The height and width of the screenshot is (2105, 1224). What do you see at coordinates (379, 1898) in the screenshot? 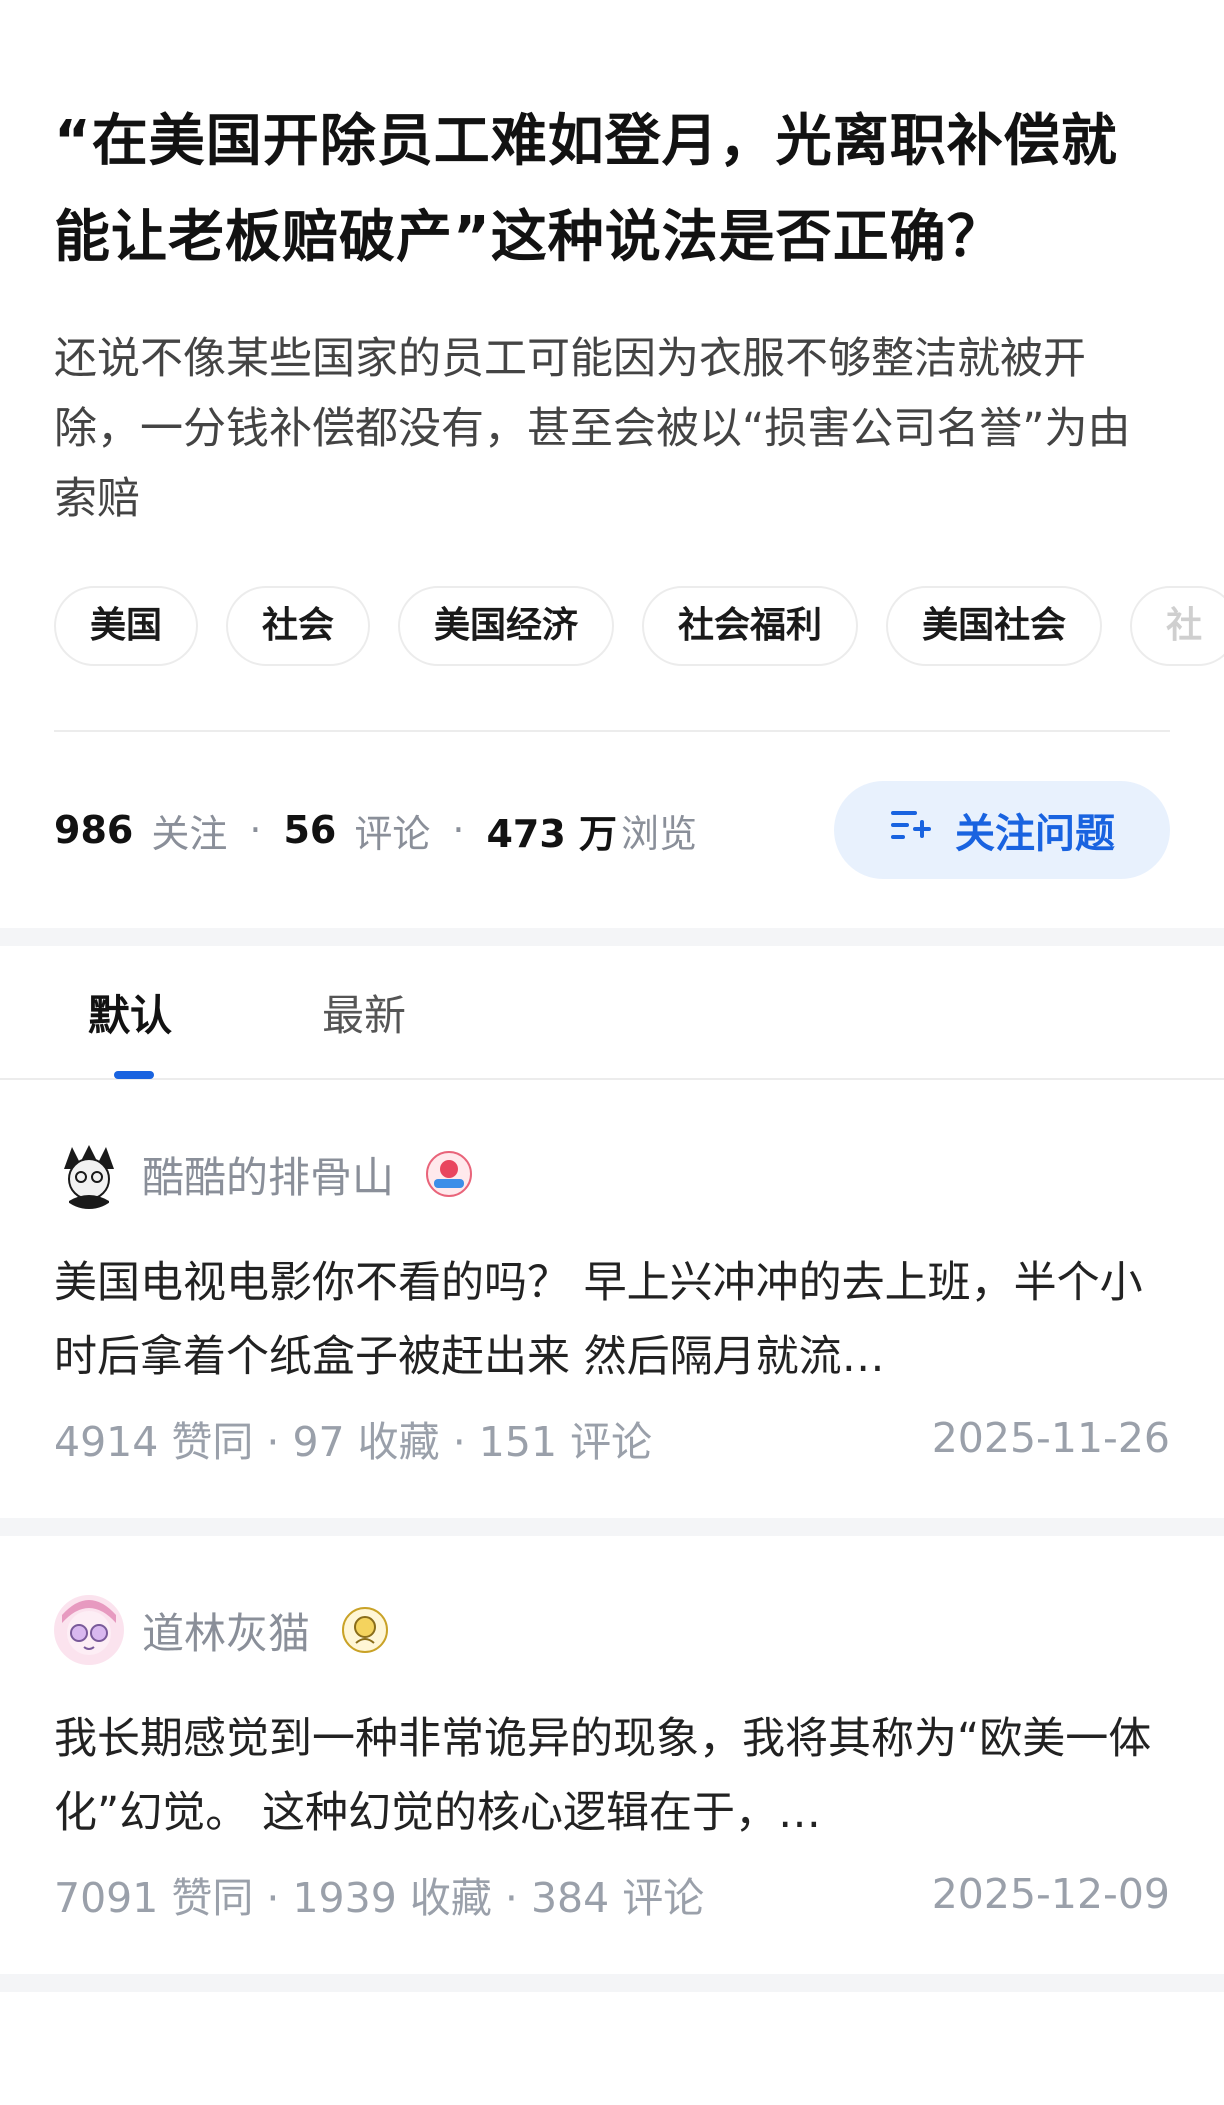
I see `answer-stats: 7091 赞同 · 1939 收藏 · 384 评论` at bounding box center [379, 1898].